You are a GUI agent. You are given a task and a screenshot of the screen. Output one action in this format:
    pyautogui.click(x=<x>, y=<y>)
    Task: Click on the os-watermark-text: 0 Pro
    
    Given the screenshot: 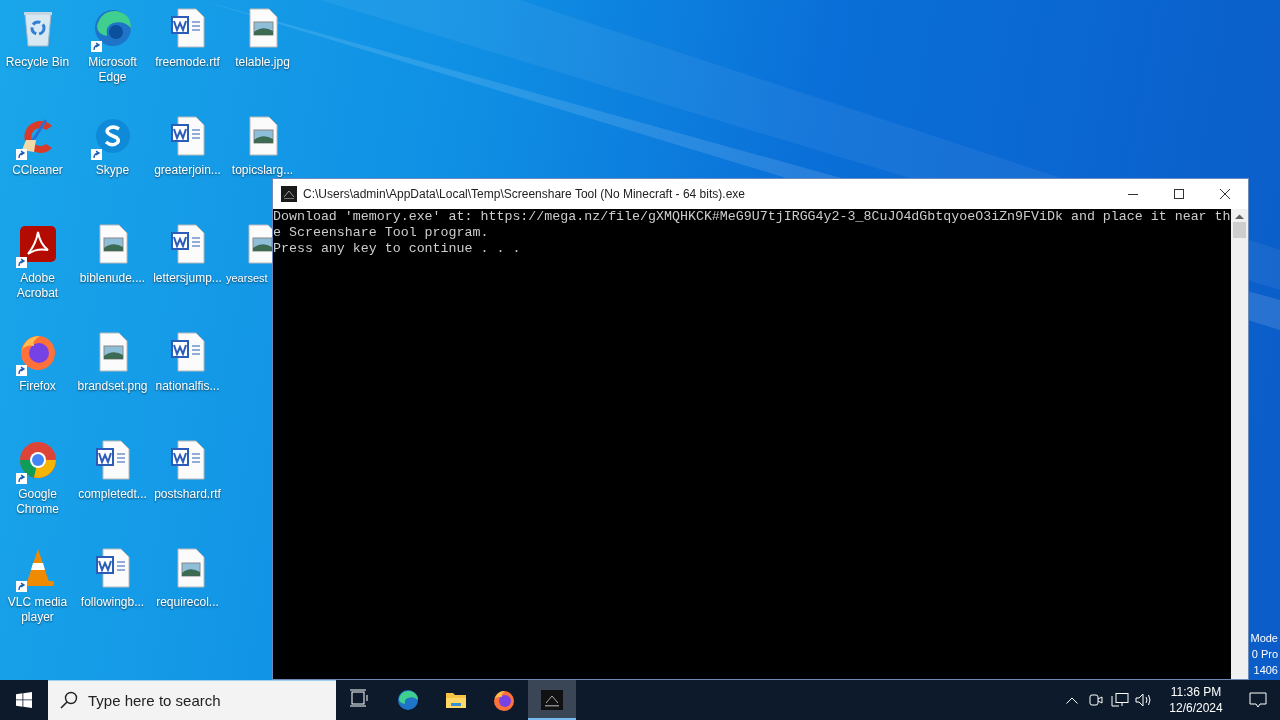 What is the action you would take?
    pyautogui.click(x=1264, y=654)
    